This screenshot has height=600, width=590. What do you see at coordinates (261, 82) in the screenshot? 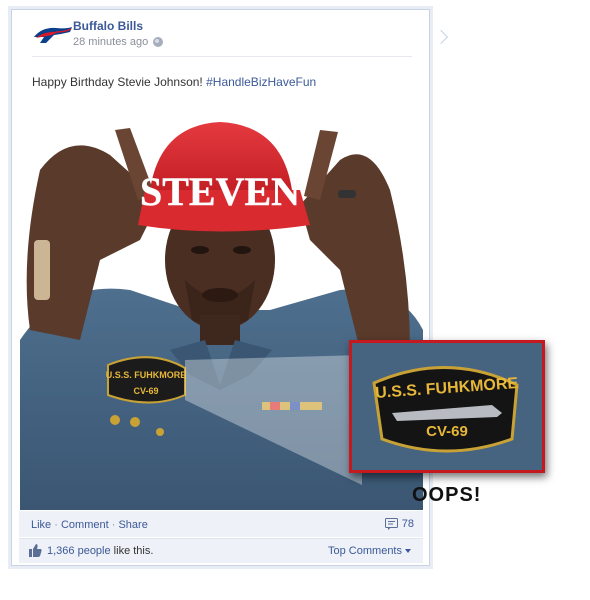
I see `hashtag-link: #HandleBizHaveFun` at bounding box center [261, 82].